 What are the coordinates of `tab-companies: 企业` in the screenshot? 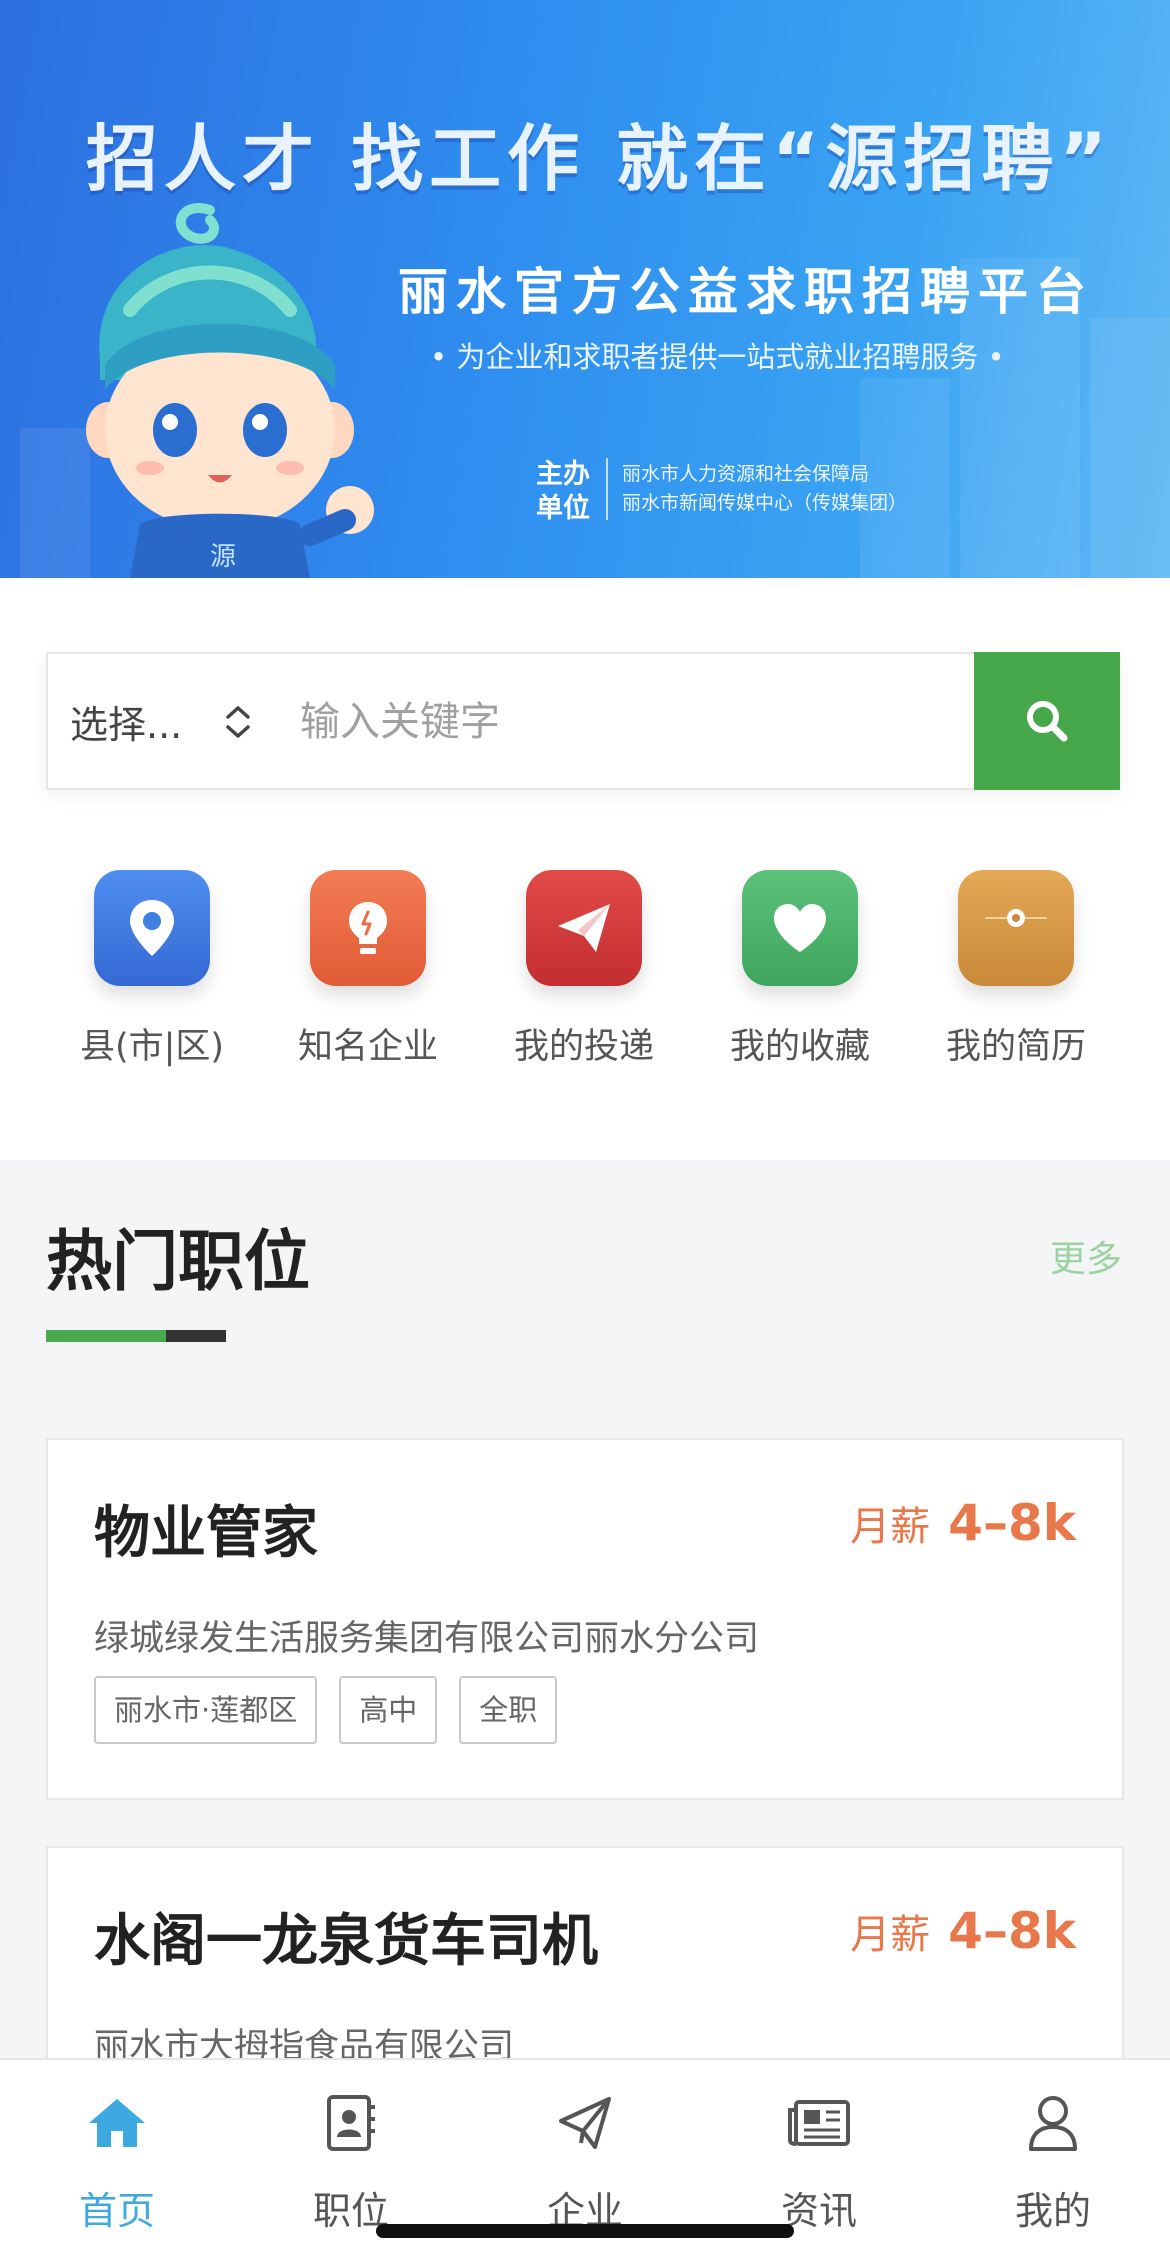 It's located at (585, 2162).